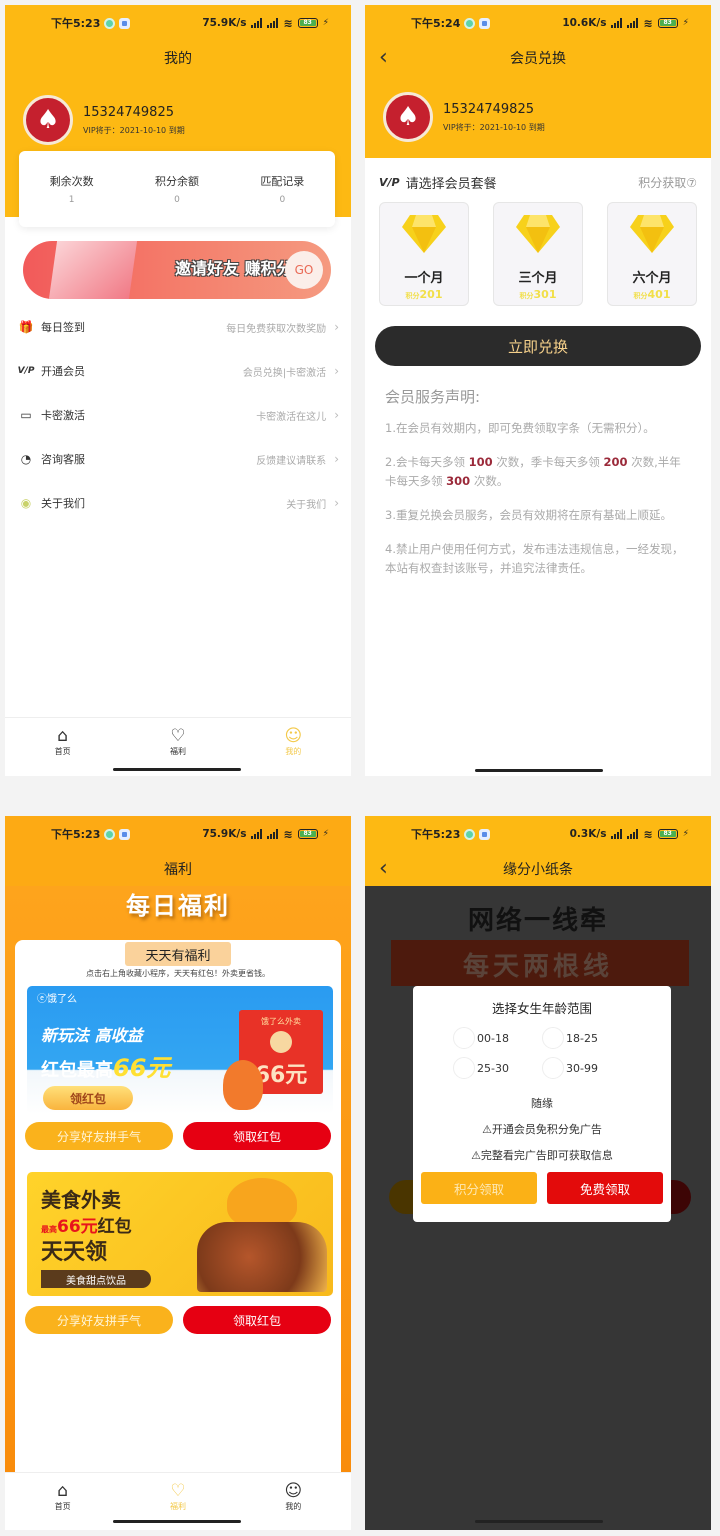 The image size is (720, 1536). What do you see at coordinates (538, 114) in the screenshot?
I see `profile-header: ♠ 15324749825 VIP将于：2021-10-10 到期` at bounding box center [538, 114].